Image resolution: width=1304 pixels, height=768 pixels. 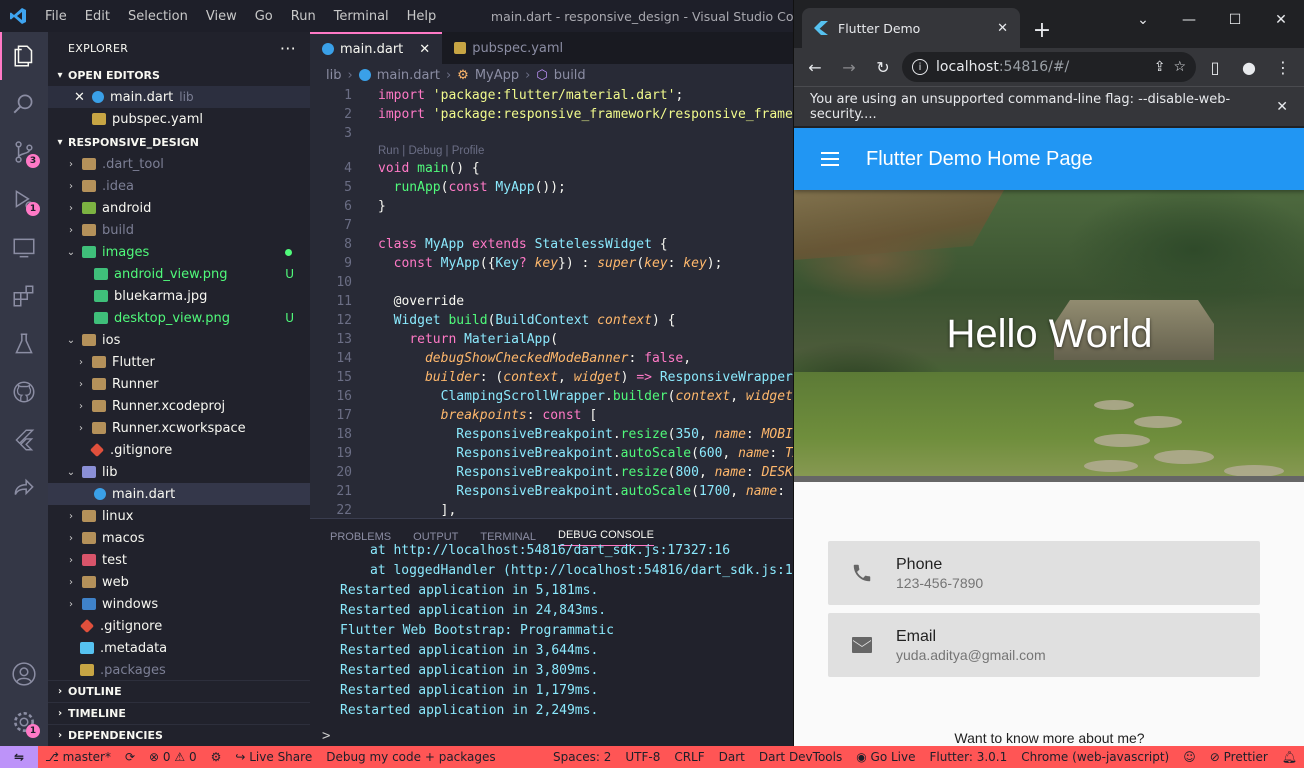 I want to click on tree-item-gitignore: .gitignore, so click(x=179, y=626).